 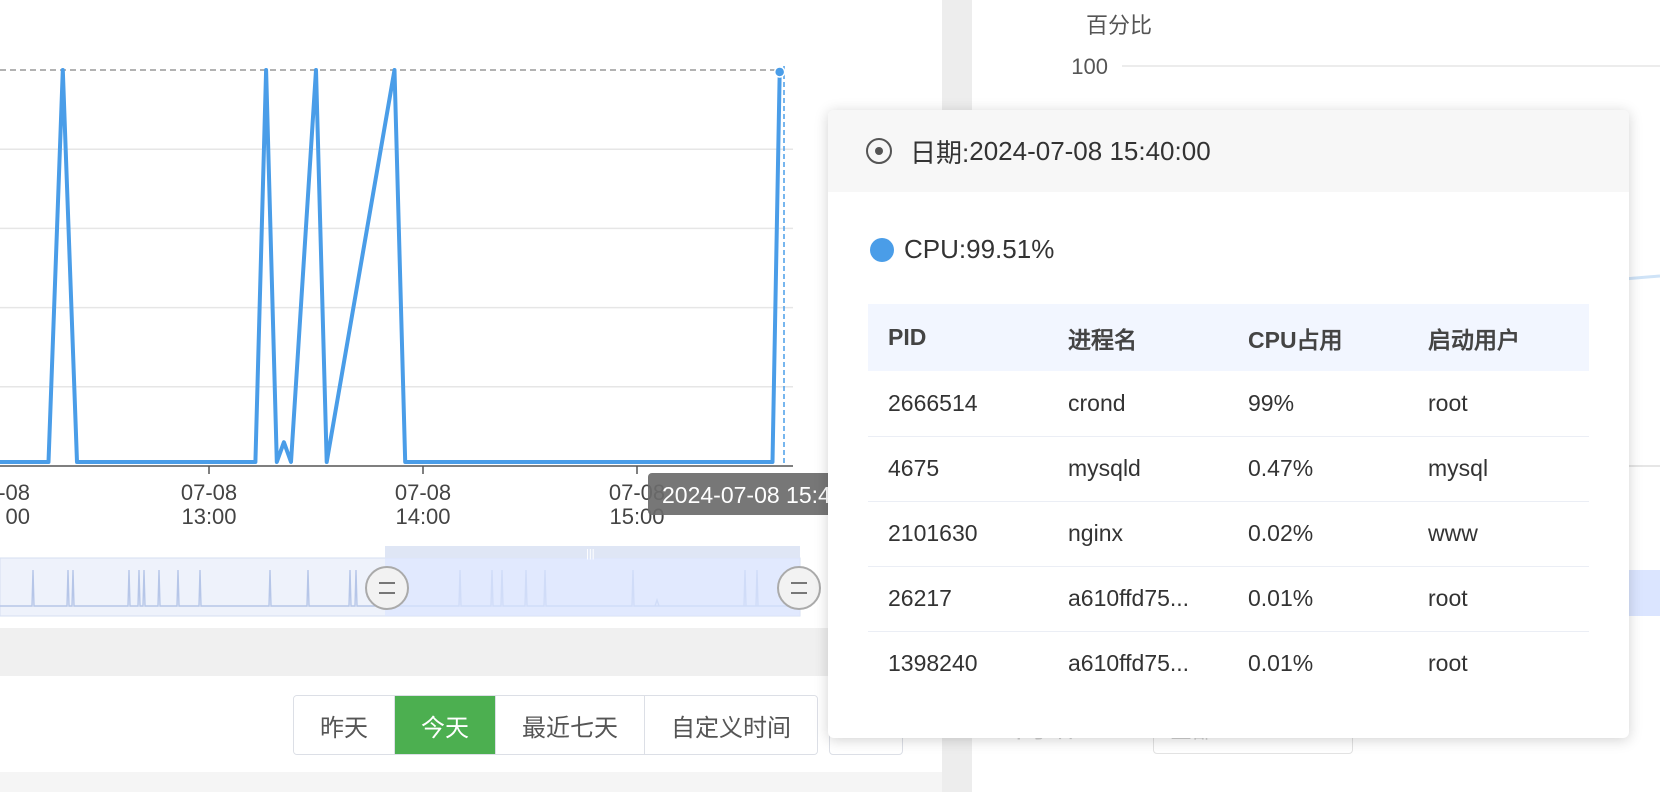 I want to click on cell-cpu-usage: 99%, so click(x=1318, y=404).